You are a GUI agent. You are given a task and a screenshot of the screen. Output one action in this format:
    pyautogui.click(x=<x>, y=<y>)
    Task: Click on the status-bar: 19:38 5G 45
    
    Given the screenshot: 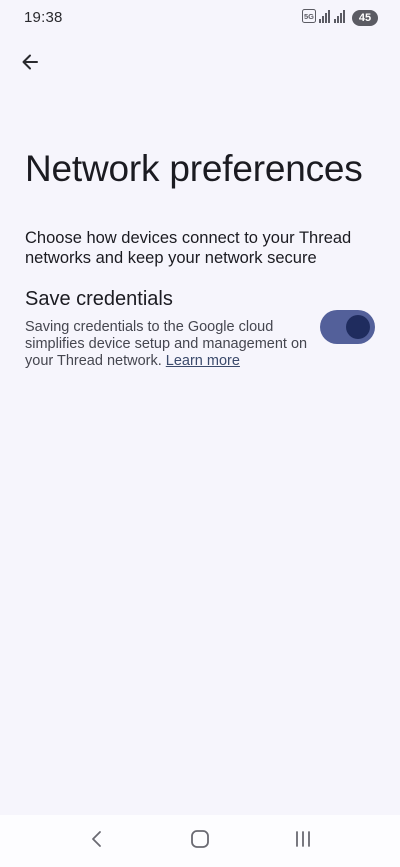 What is the action you would take?
    pyautogui.click(x=200, y=18)
    